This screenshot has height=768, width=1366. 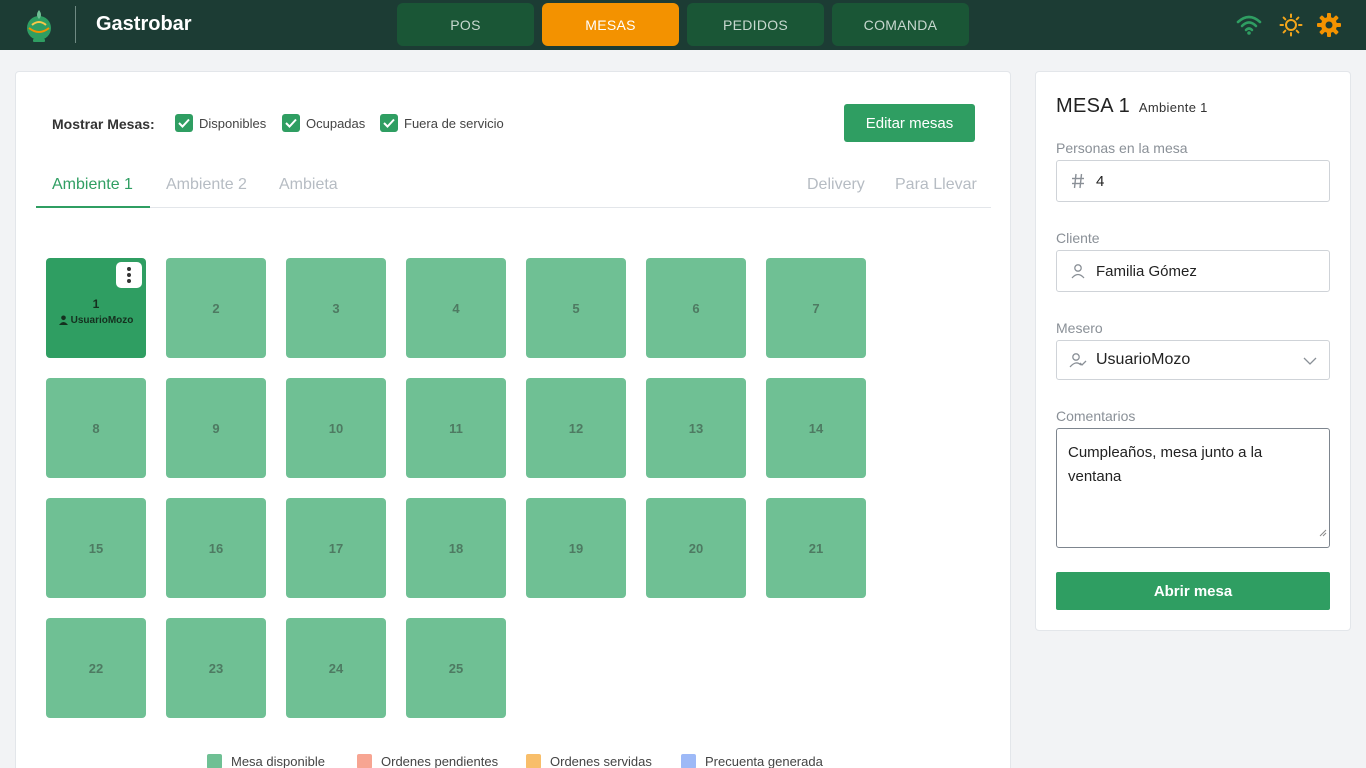 I want to click on table-tile-8: 8, so click(x=96, y=428).